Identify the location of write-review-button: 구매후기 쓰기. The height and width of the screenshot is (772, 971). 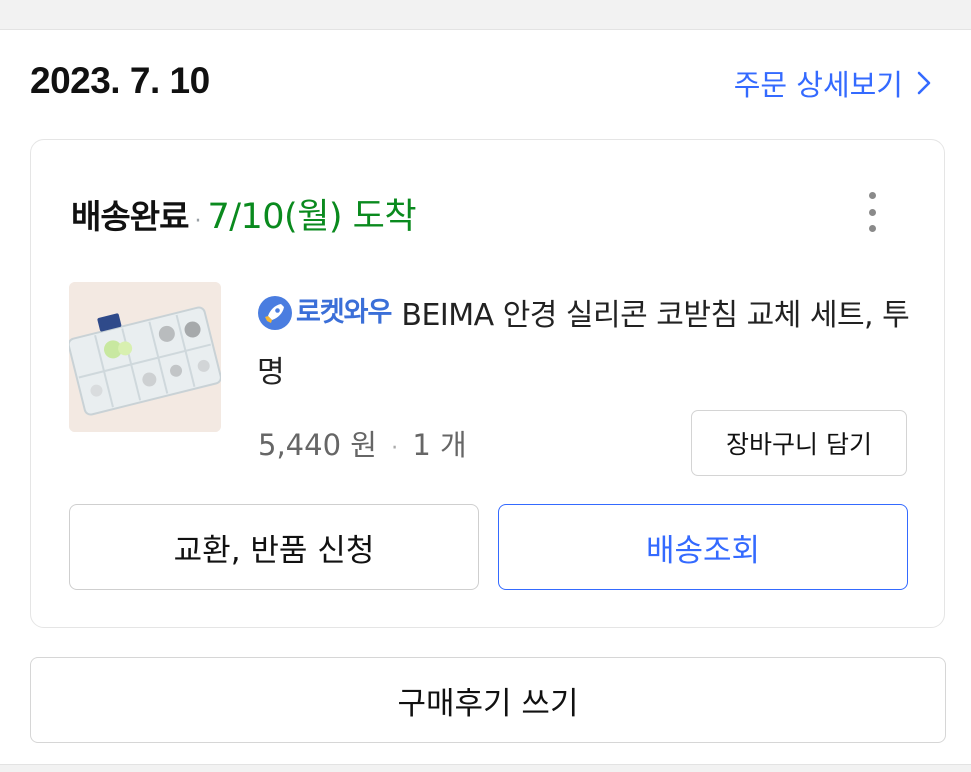
(488, 700).